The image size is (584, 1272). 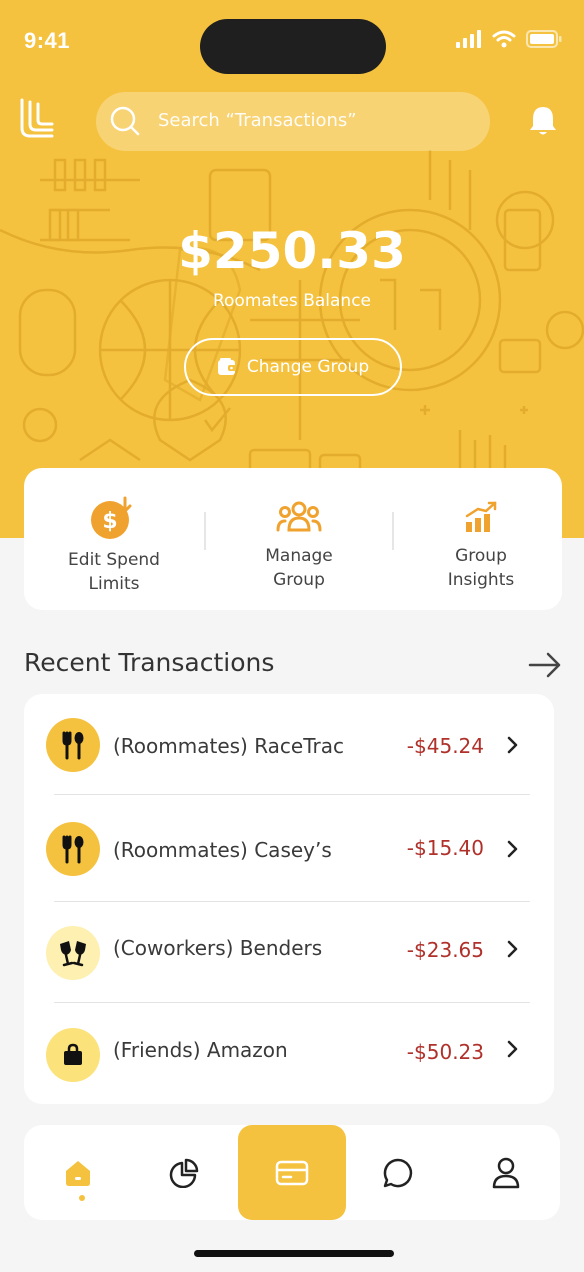 I want to click on status-icons, so click(x=509, y=39).